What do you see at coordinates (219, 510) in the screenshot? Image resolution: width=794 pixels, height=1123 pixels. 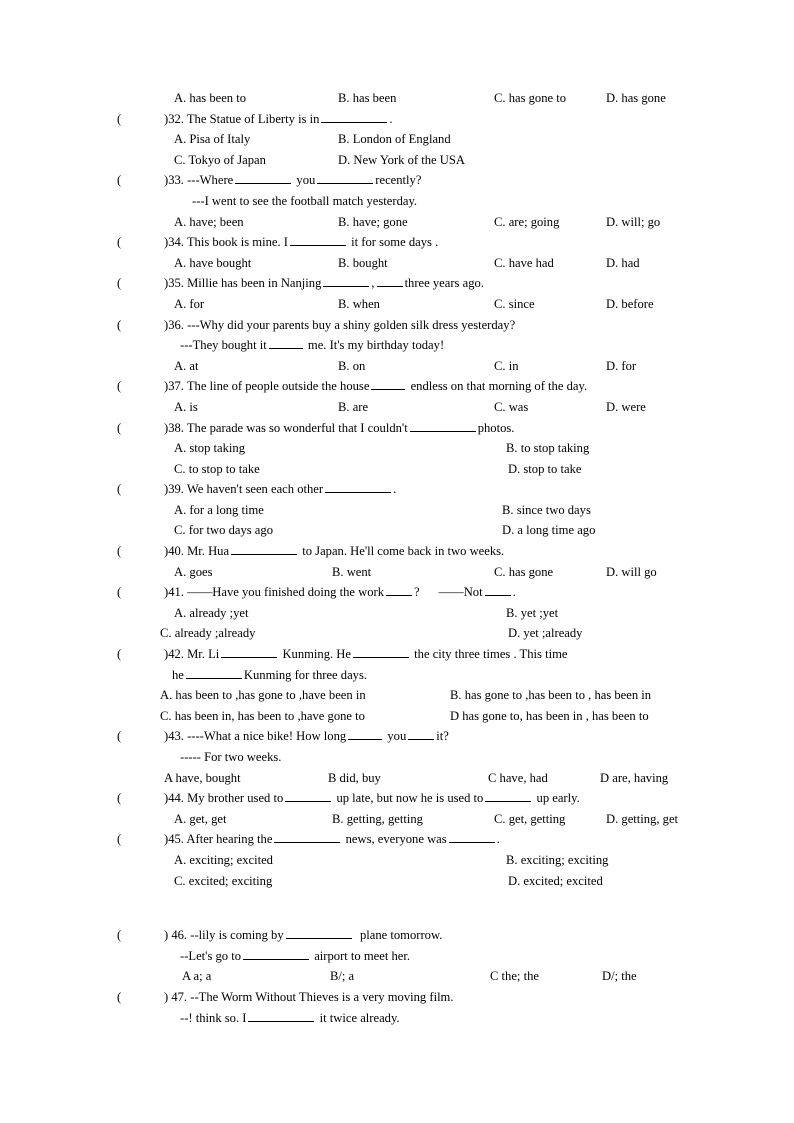 I see `option-a: A. for a long time` at bounding box center [219, 510].